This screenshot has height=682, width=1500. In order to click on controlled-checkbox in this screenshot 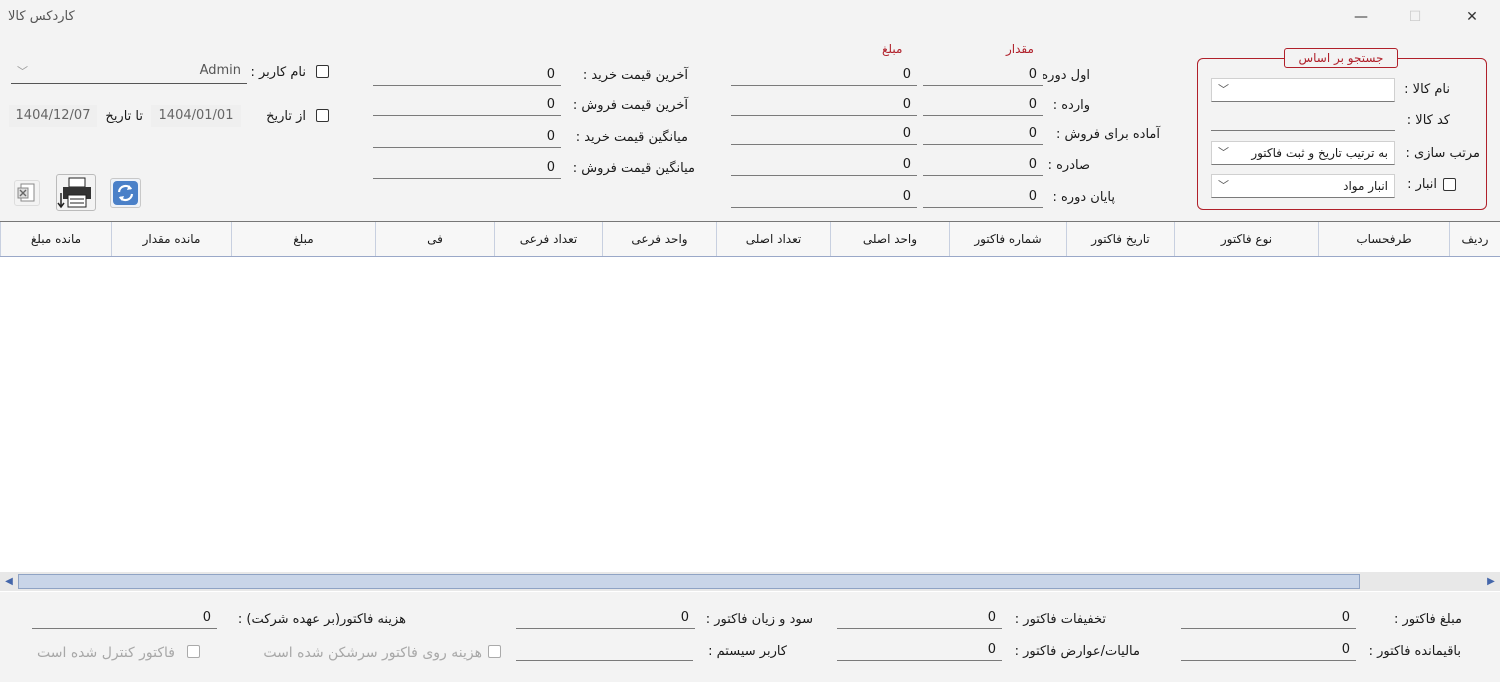, I will do `click(193, 651)`.